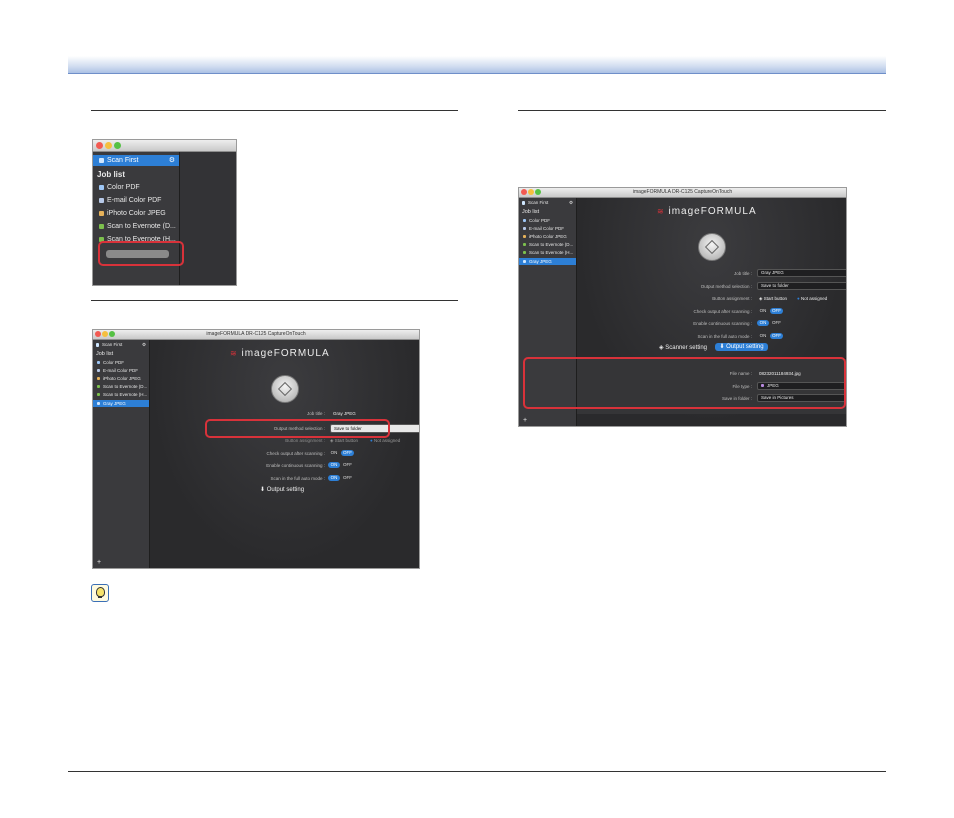 Image resolution: width=954 pixels, height=818 pixels. What do you see at coordinates (98, 387) in the screenshot?
I see `evernote-icon` at bounding box center [98, 387].